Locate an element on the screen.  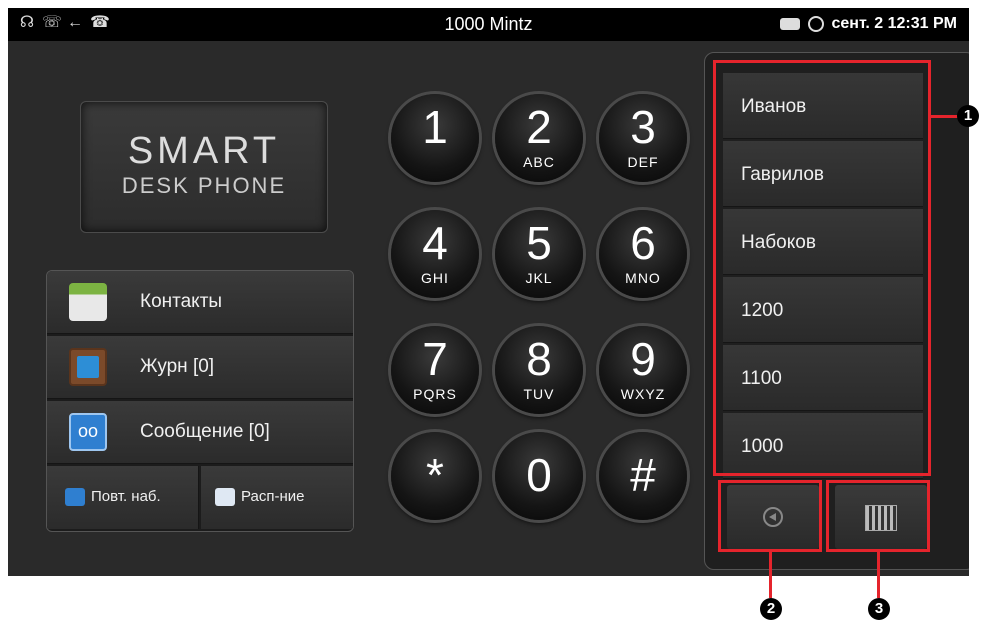
key-0: 0 is located at coordinates (539, 476).